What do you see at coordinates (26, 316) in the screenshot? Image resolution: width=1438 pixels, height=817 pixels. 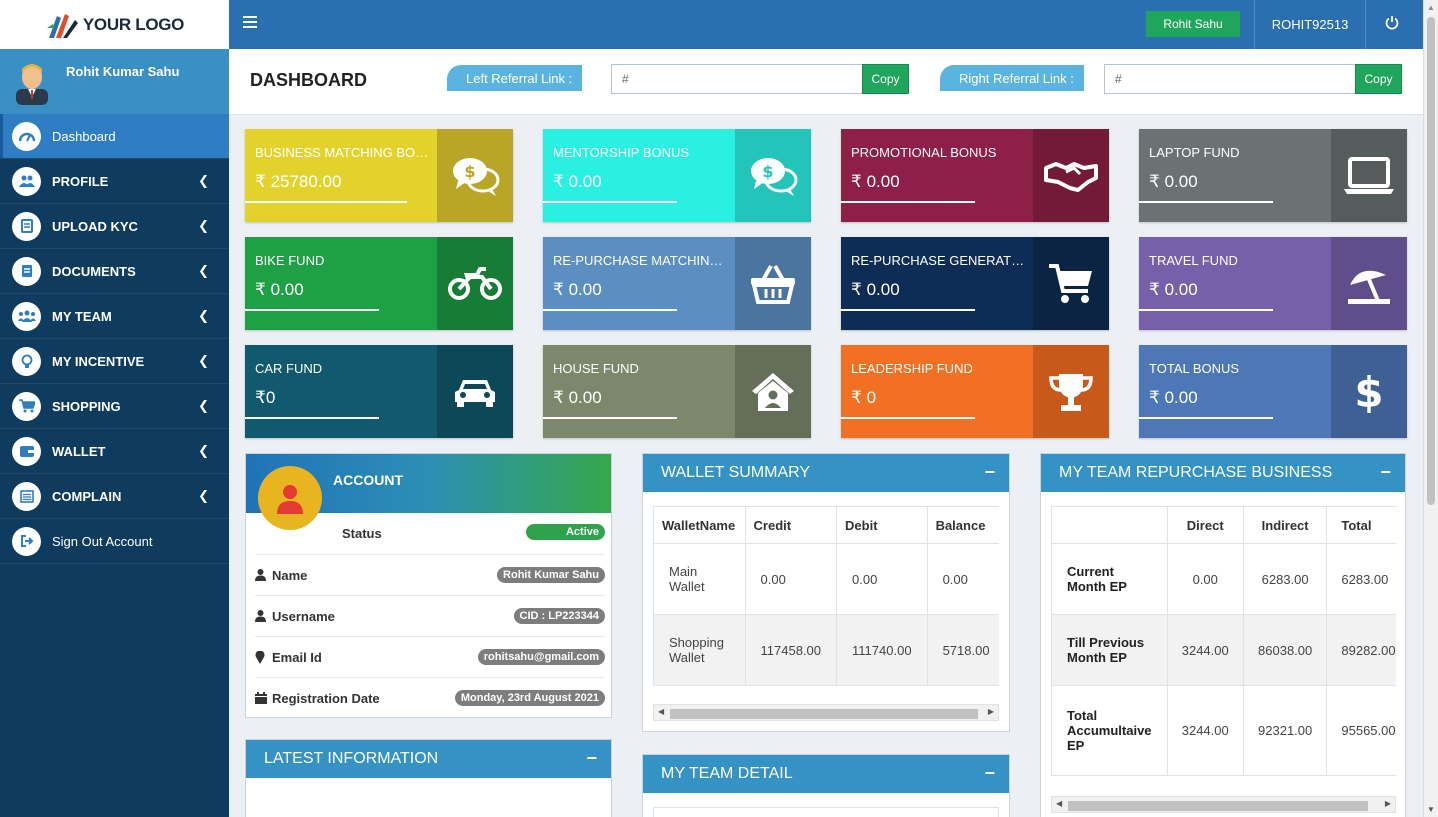 I see `team-icon` at bounding box center [26, 316].